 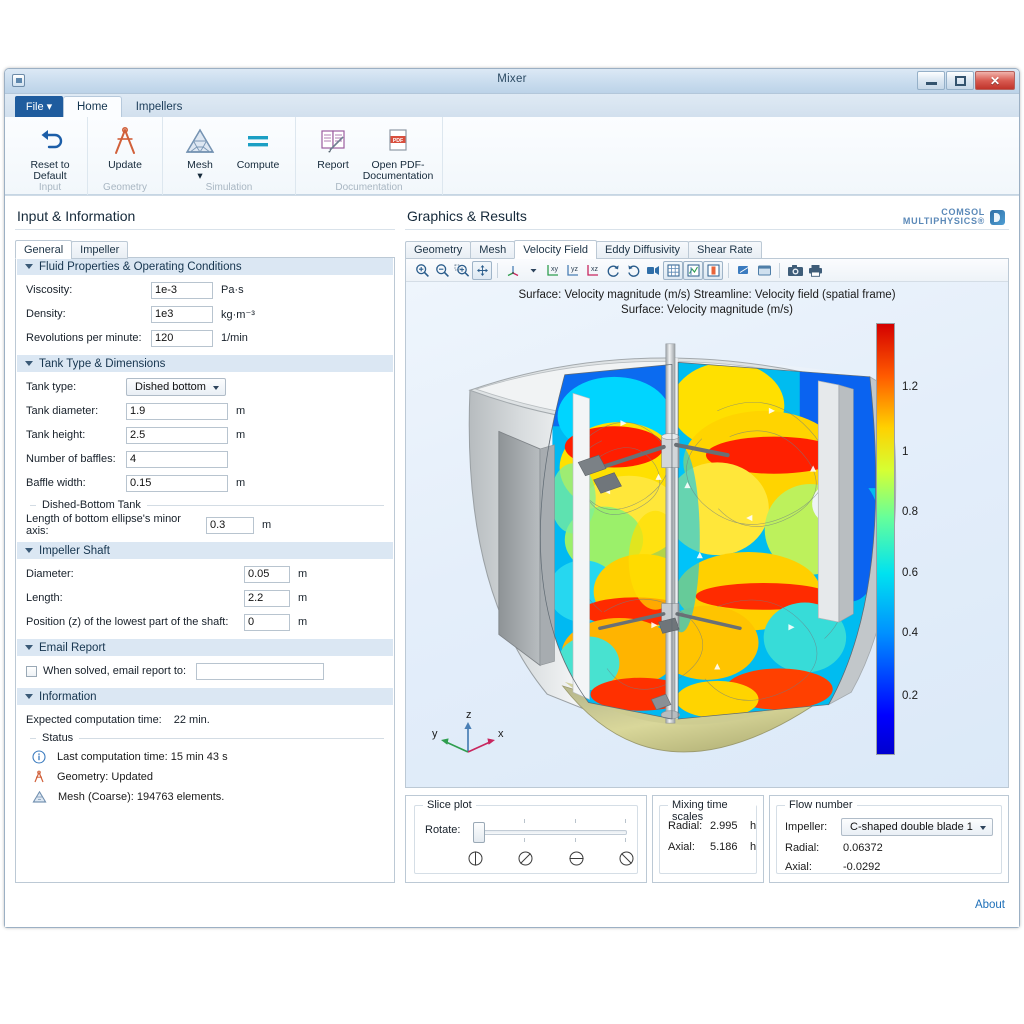 What do you see at coordinates (398, 141) in the screenshot?
I see `pdf-icon: PDF` at bounding box center [398, 141].